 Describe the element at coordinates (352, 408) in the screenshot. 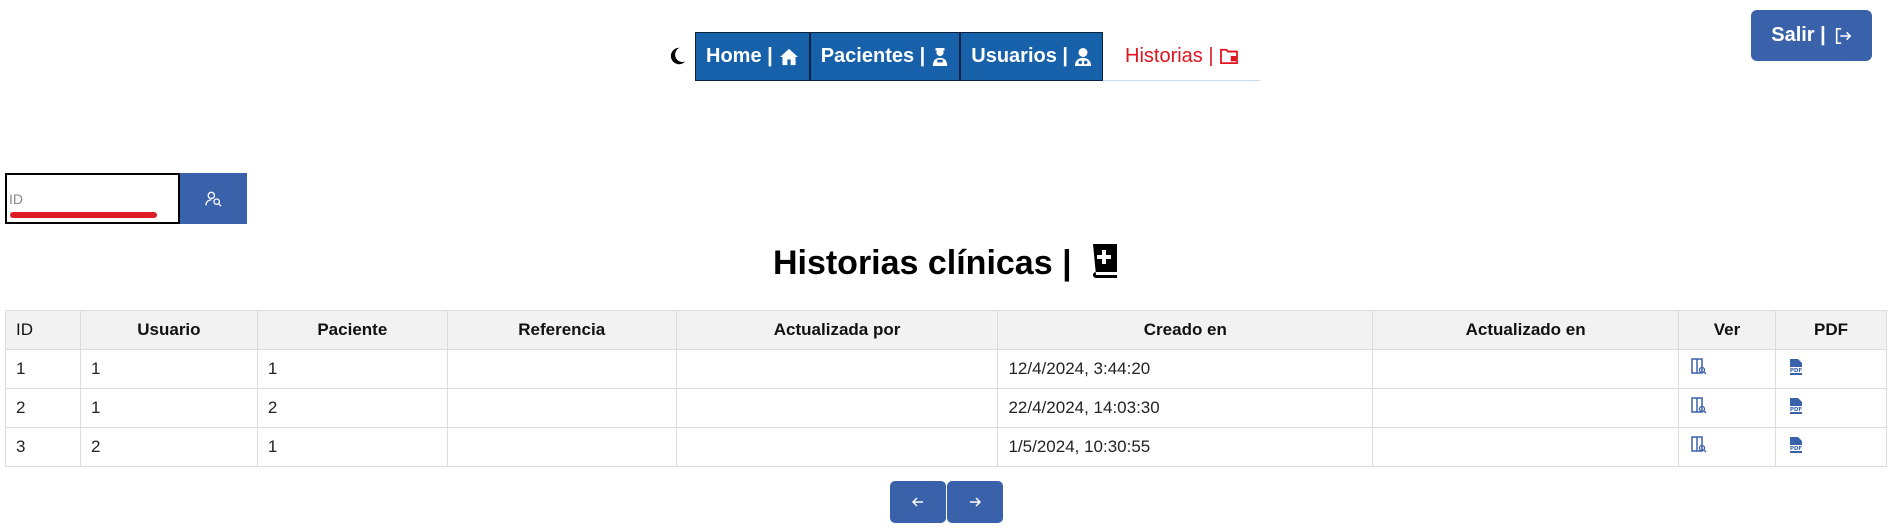

I see `cell-paciente: 2` at that location.